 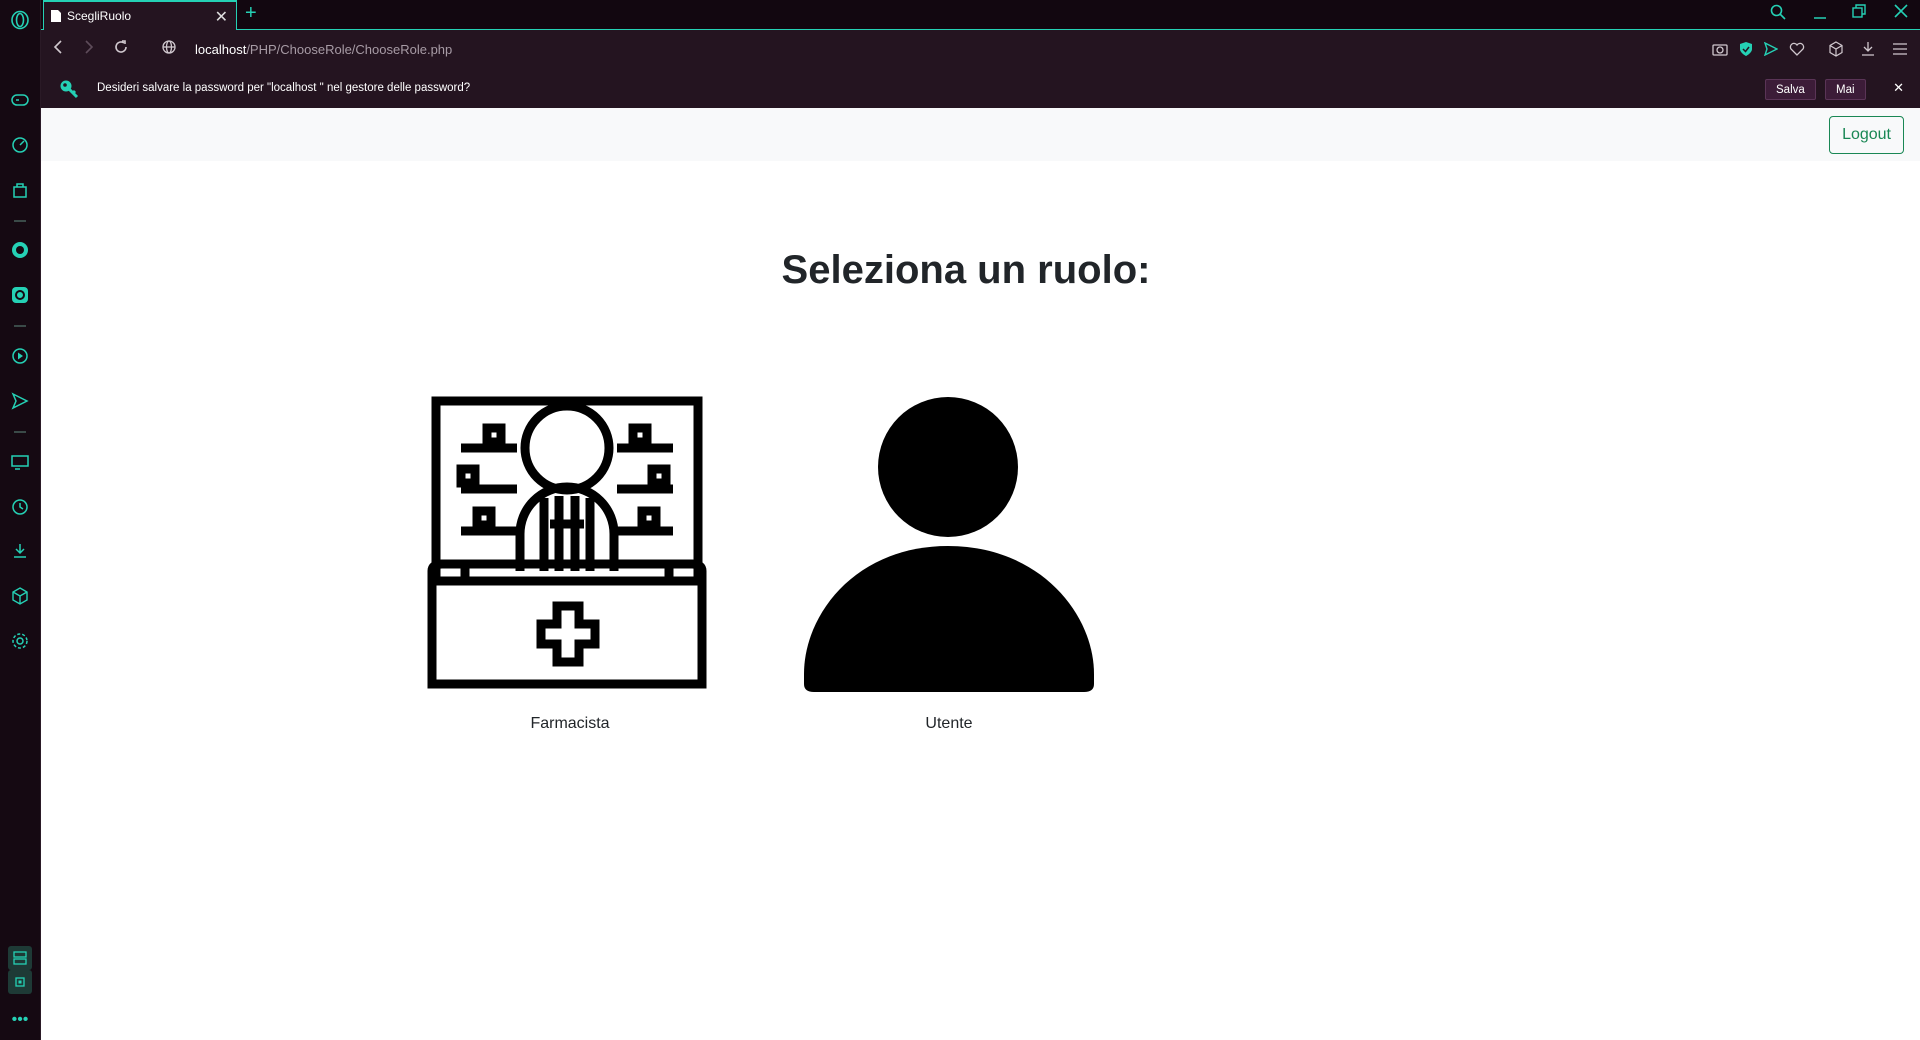 I want to click on snapshot-camera-icon, so click(x=1720, y=49).